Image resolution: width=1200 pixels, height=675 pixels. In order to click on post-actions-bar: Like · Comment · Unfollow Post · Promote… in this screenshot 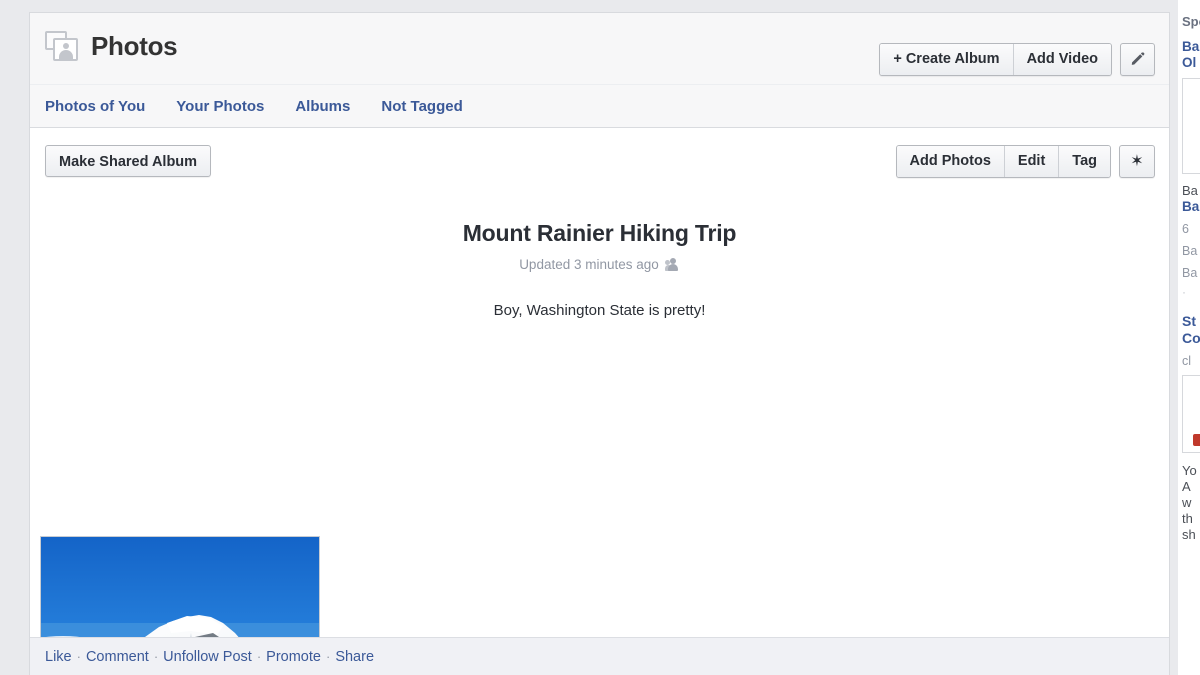, I will do `click(599, 656)`.